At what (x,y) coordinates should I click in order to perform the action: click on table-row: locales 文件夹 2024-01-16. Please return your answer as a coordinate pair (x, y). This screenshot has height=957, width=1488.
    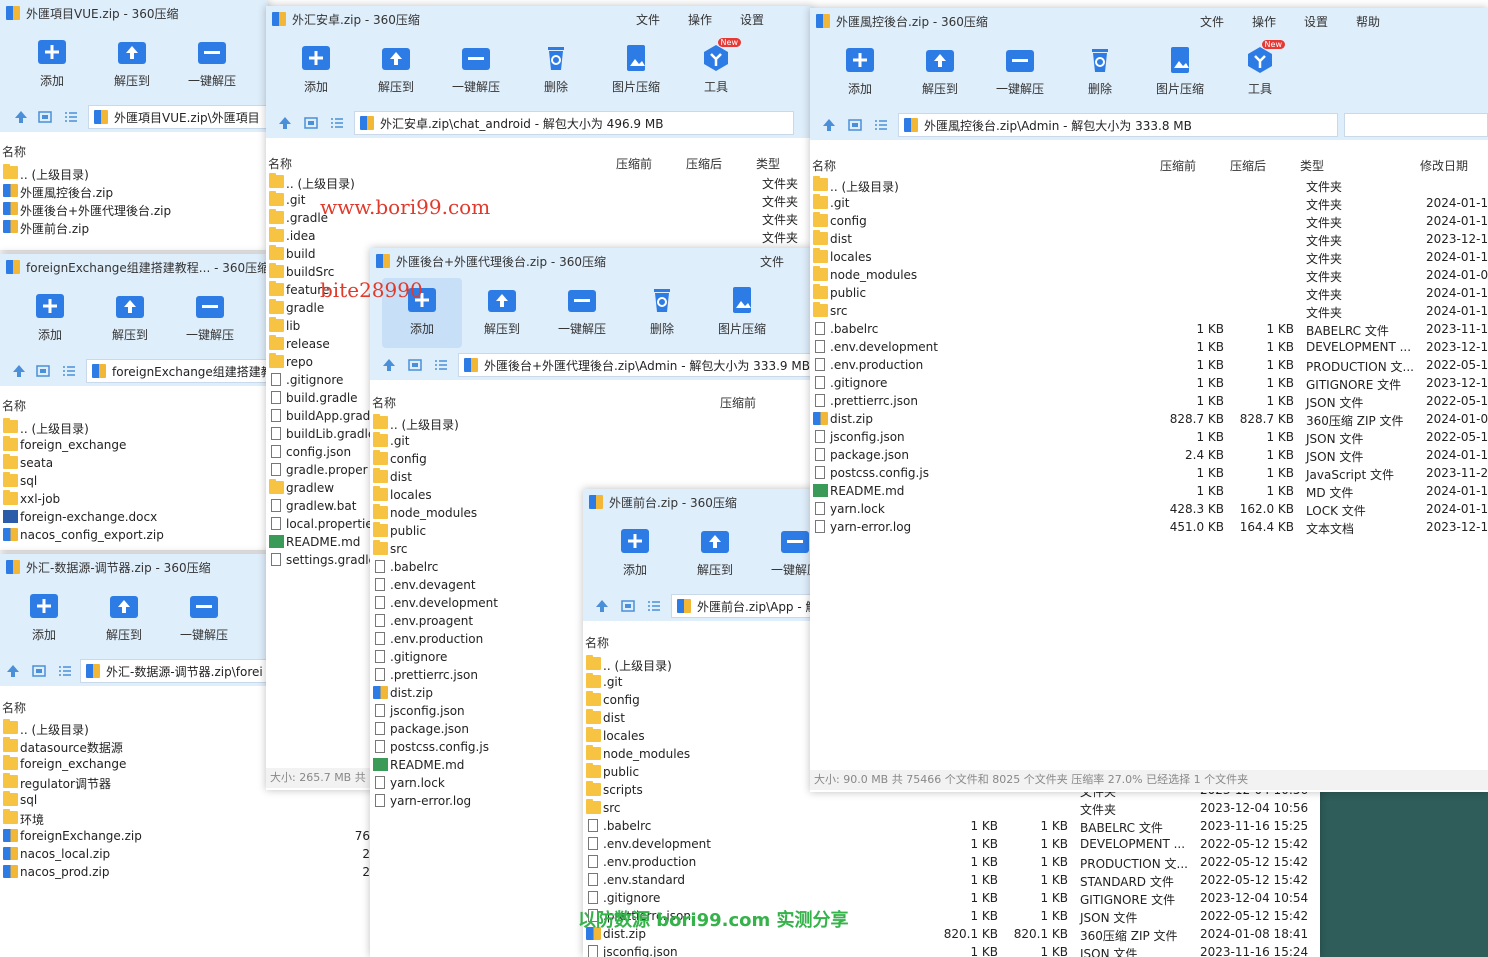
    Looking at the image, I should click on (1149, 257).